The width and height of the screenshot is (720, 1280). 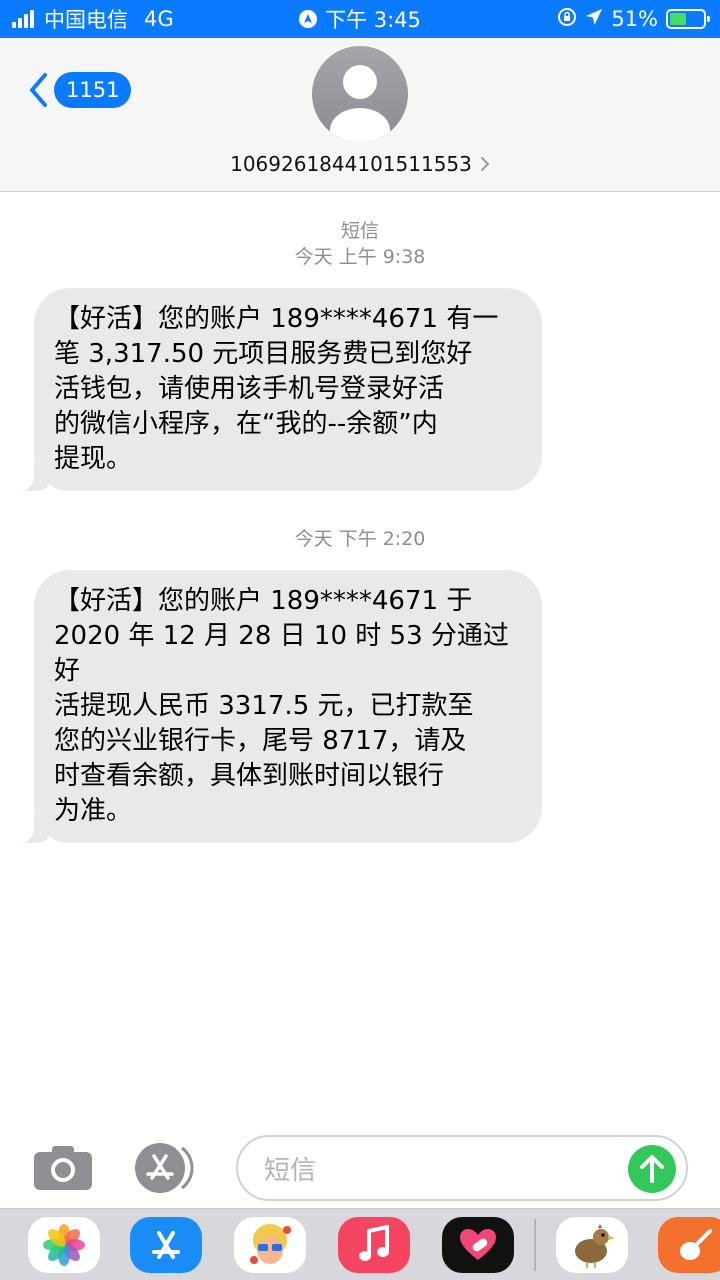 What do you see at coordinates (634, 19) in the screenshot?
I see `battery-percent: 51%` at bounding box center [634, 19].